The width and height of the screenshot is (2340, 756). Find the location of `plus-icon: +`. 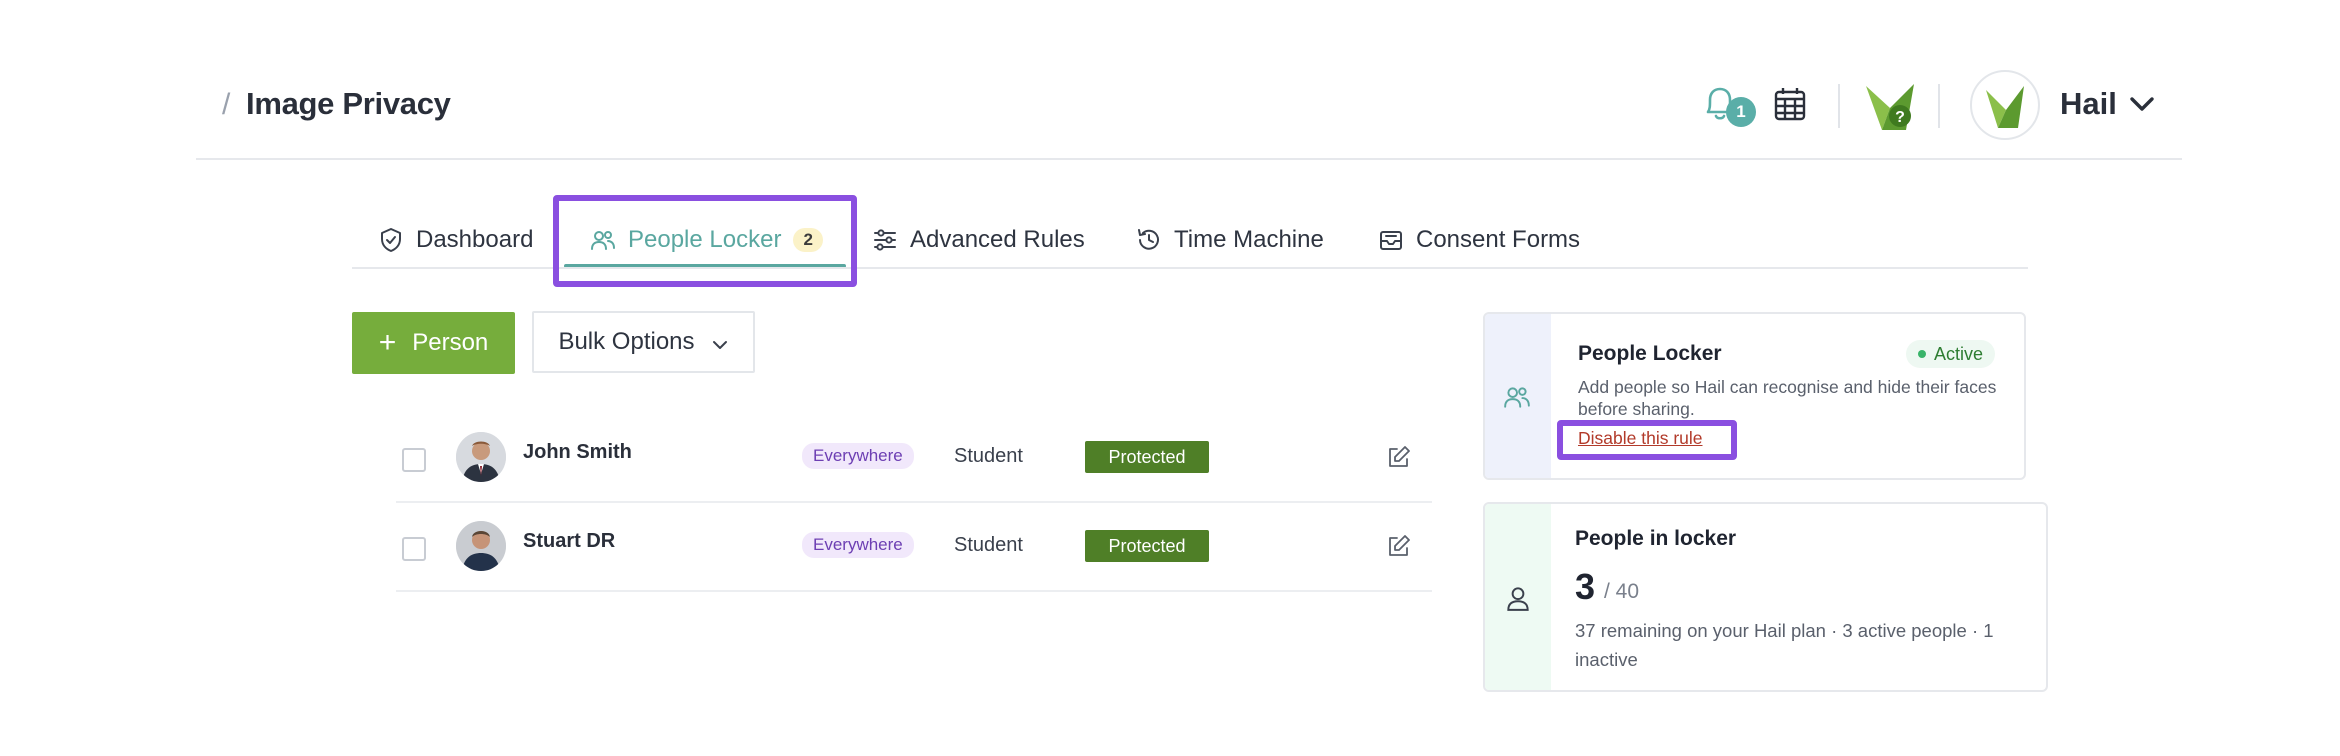

plus-icon: + is located at coordinates (387, 342).